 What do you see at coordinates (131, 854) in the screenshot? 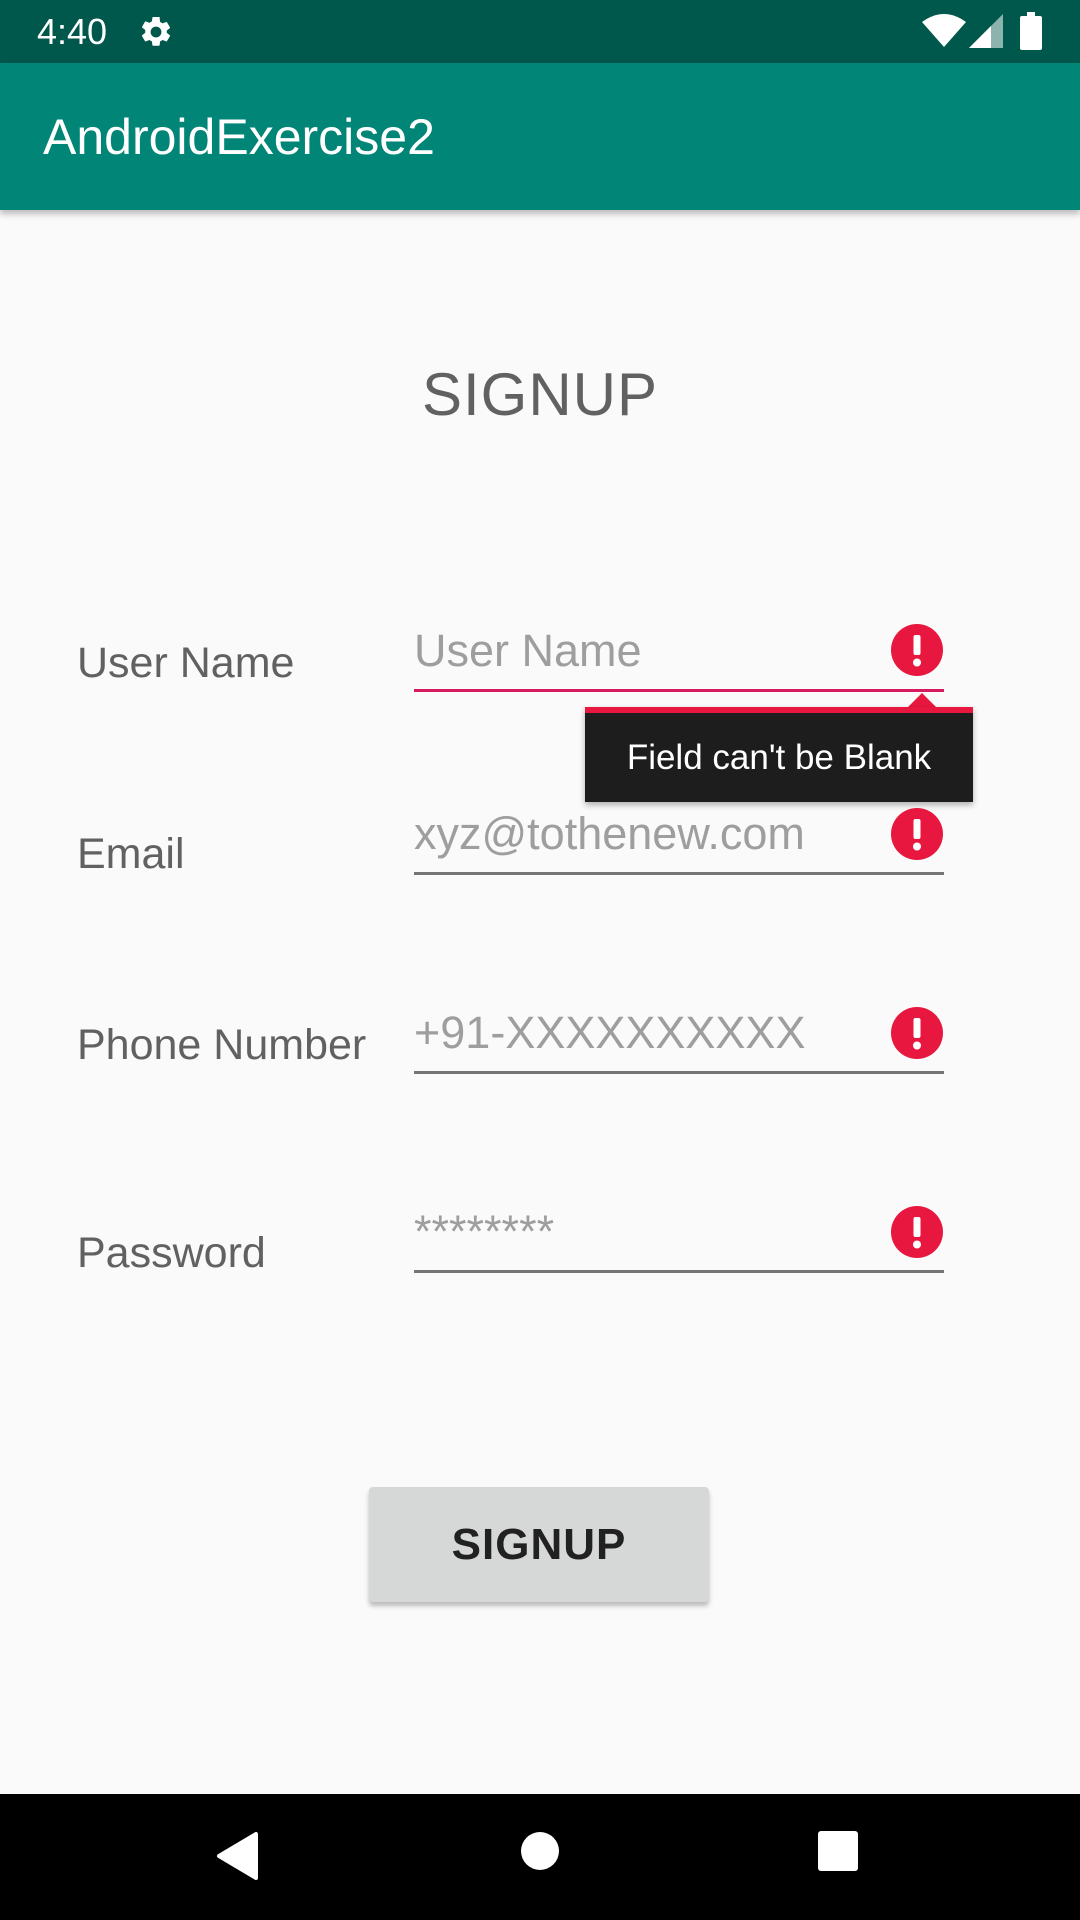
I see `email-label: Email` at bounding box center [131, 854].